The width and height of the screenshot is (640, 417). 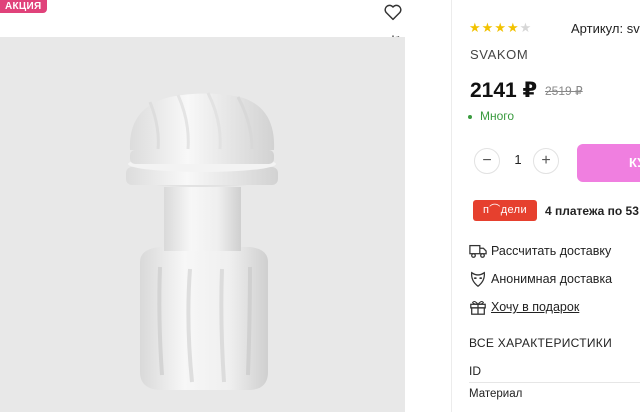 I want to click on anonymous-delivery-link: Анонимная доставка, so click(x=540, y=279).